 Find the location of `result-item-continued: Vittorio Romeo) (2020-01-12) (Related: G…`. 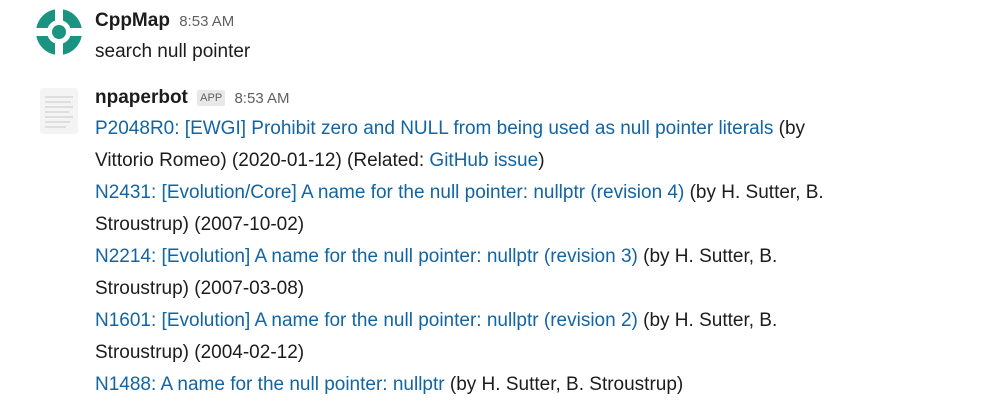

result-item-continued: Vittorio Romeo) (2020-01-12) (Related: G… is located at coordinates (539, 161).